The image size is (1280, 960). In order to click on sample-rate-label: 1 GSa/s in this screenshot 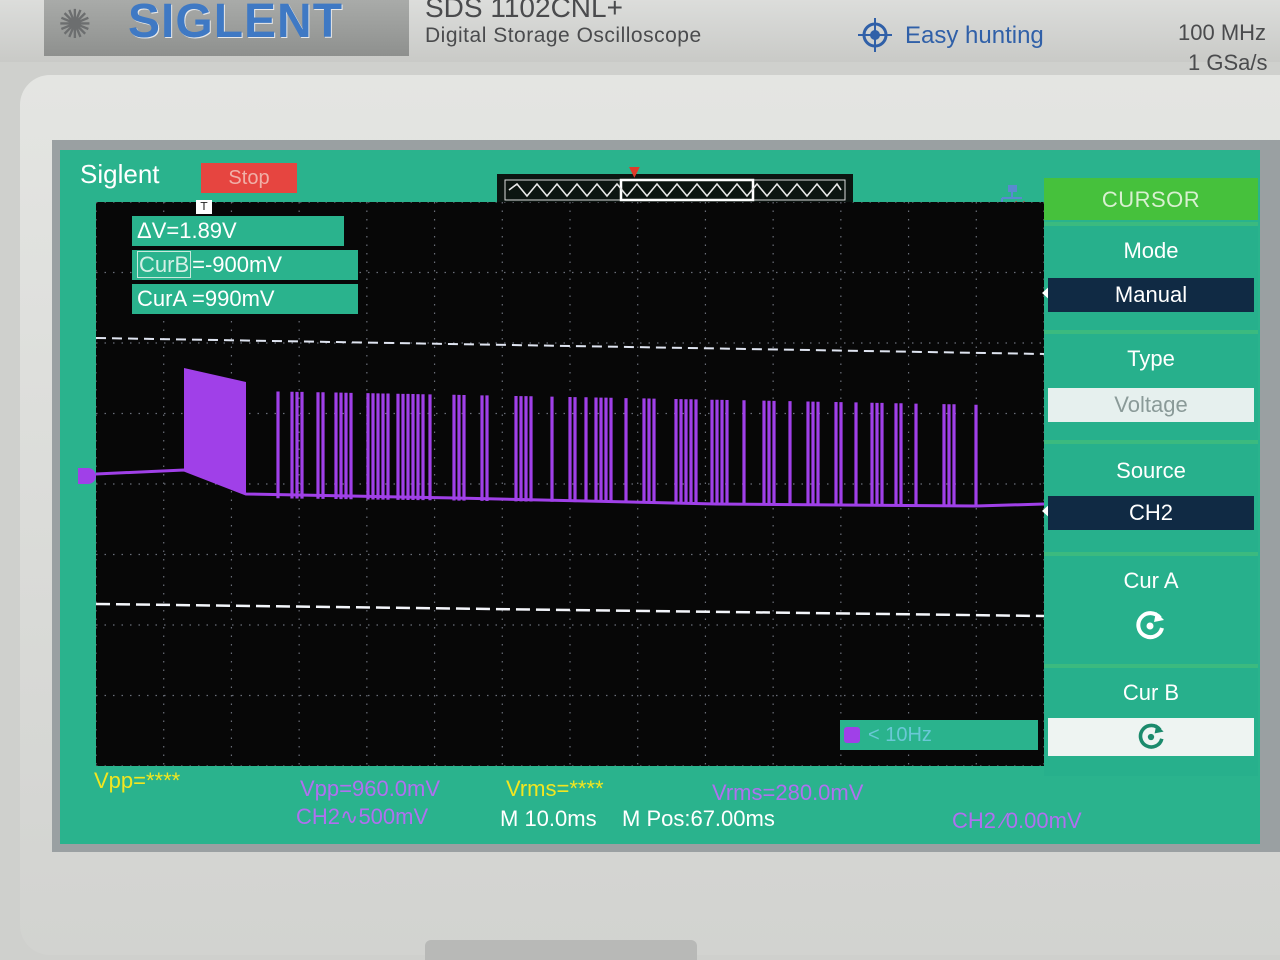, I will do `click(1228, 62)`.